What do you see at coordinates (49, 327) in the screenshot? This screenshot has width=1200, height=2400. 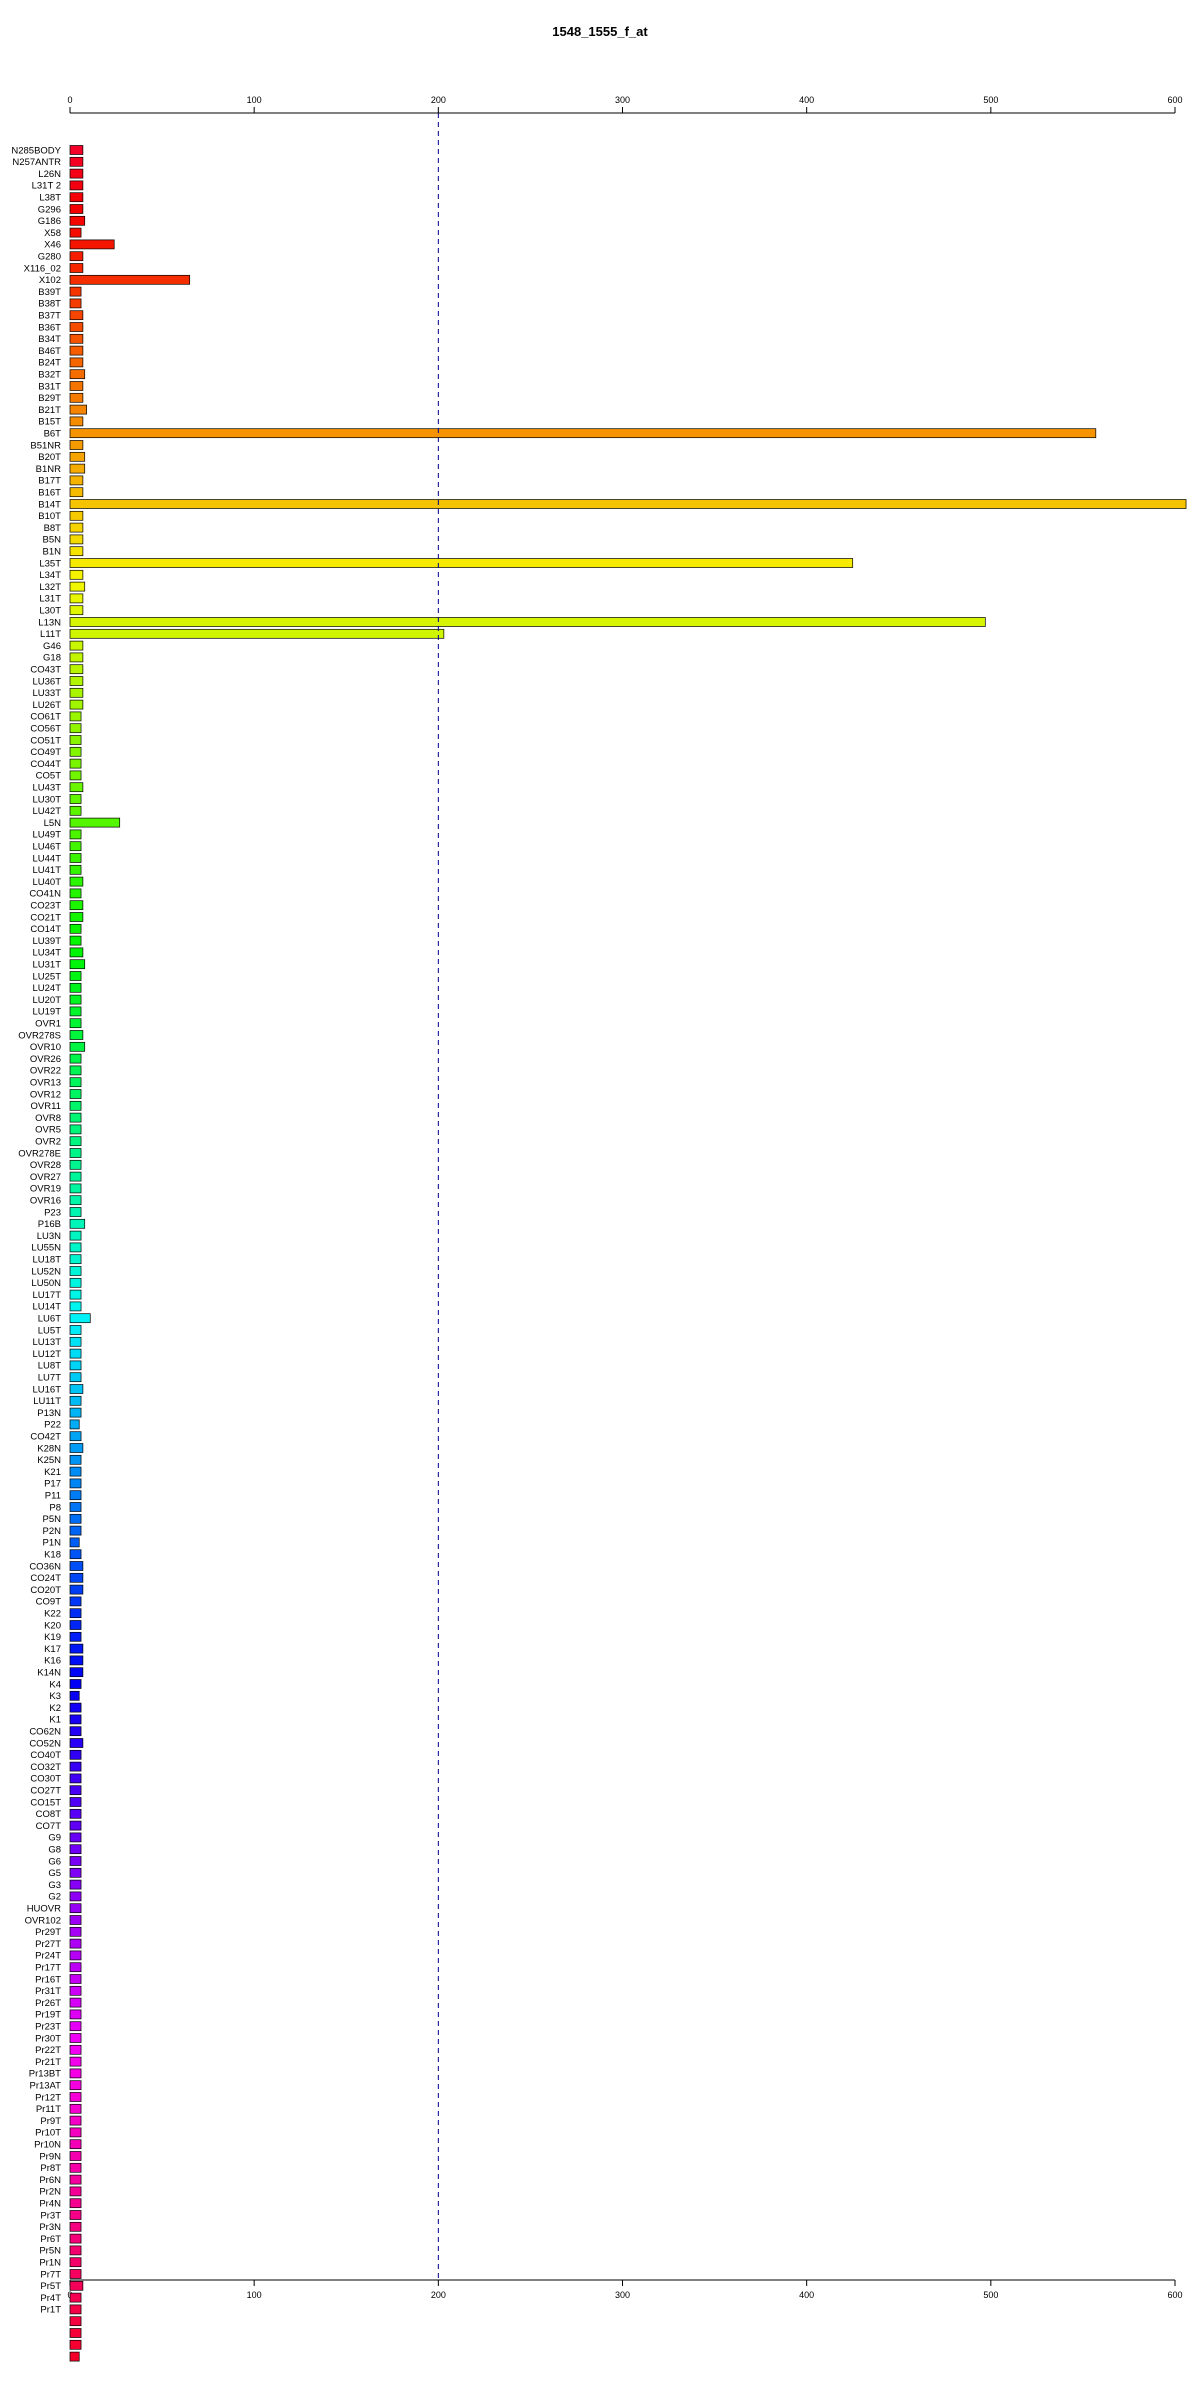 I see `category-label-15: B36T` at bounding box center [49, 327].